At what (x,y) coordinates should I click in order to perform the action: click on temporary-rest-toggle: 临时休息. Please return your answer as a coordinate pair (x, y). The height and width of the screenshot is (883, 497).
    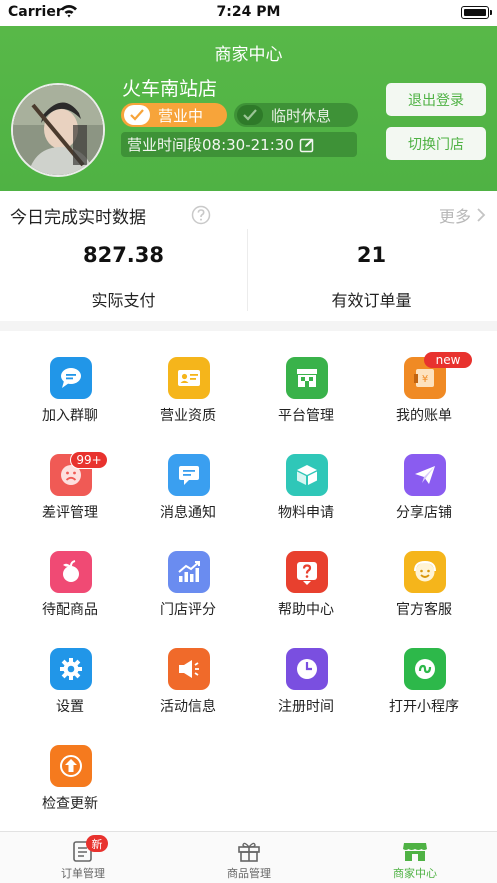
    Looking at the image, I should click on (296, 115).